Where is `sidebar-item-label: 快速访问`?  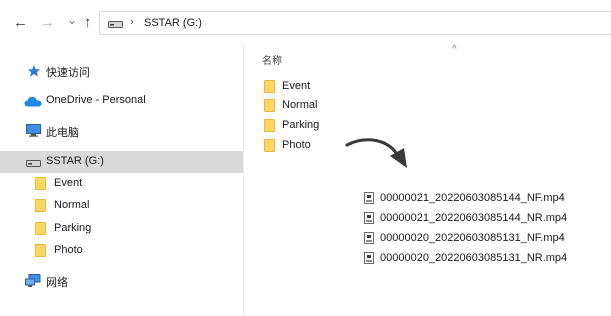
sidebar-item-label: 快速访问 is located at coordinates (68, 73).